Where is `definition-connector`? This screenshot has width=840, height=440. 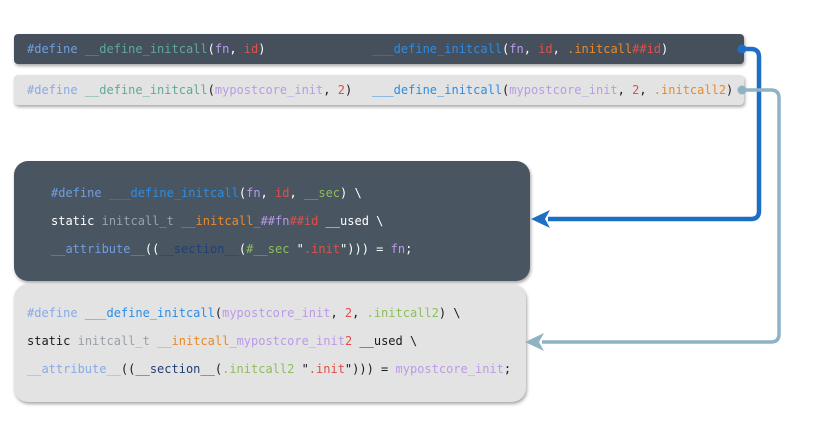
definition-connector is located at coordinates (646, 136).